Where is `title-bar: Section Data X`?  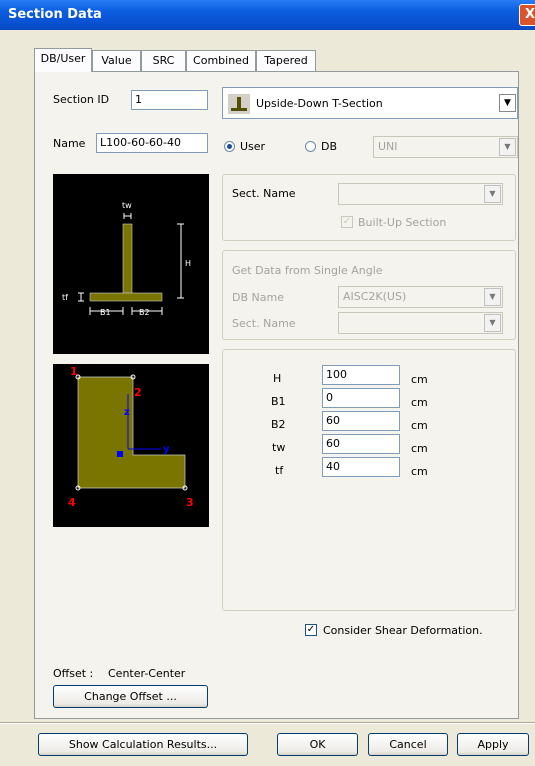
title-bar: Section Data X is located at coordinates (267, 15).